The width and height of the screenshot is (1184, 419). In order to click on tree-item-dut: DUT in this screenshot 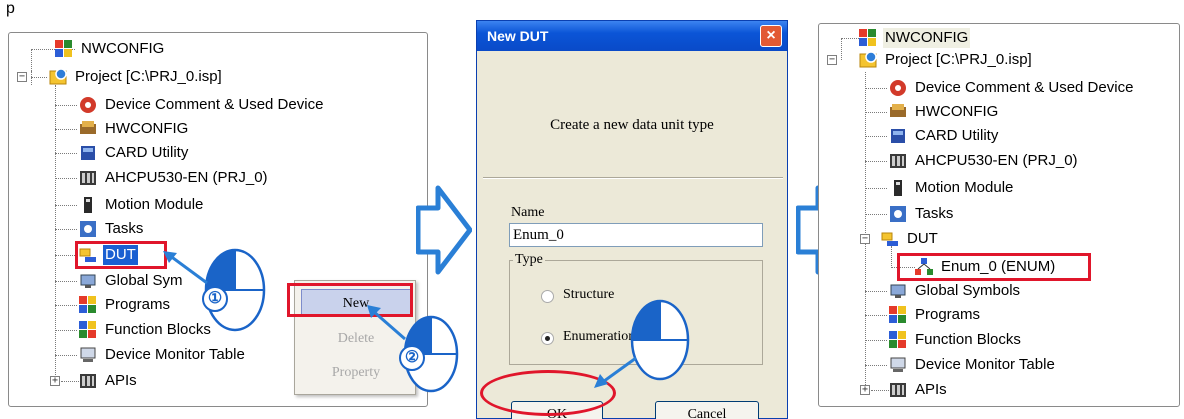, I will do `click(910, 239)`.